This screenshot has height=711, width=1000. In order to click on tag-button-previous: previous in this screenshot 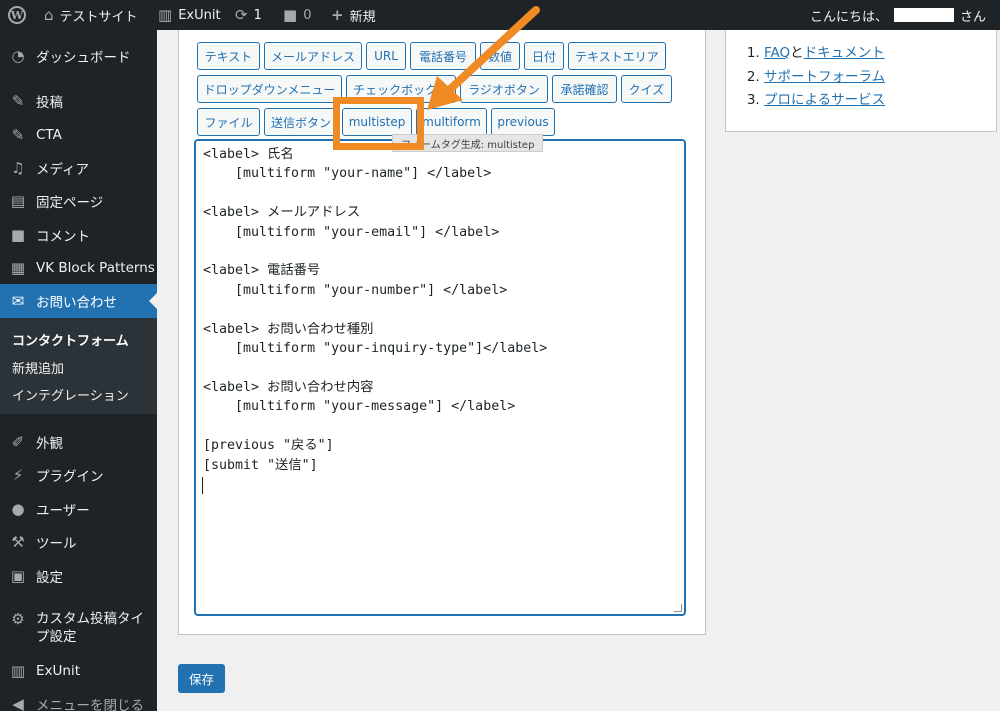, I will do `click(523, 122)`.